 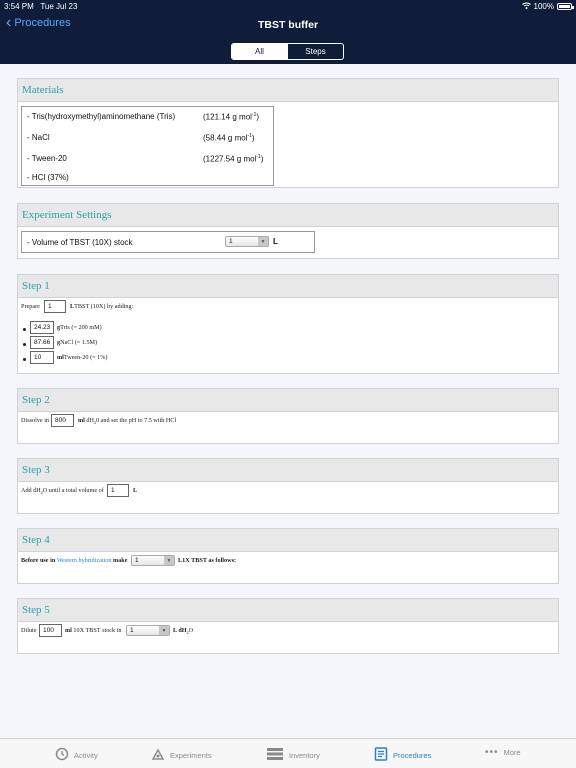 What do you see at coordinates (62, 755) in the screenshot?
I see `activity-icon` at bounding box center [62, 755].